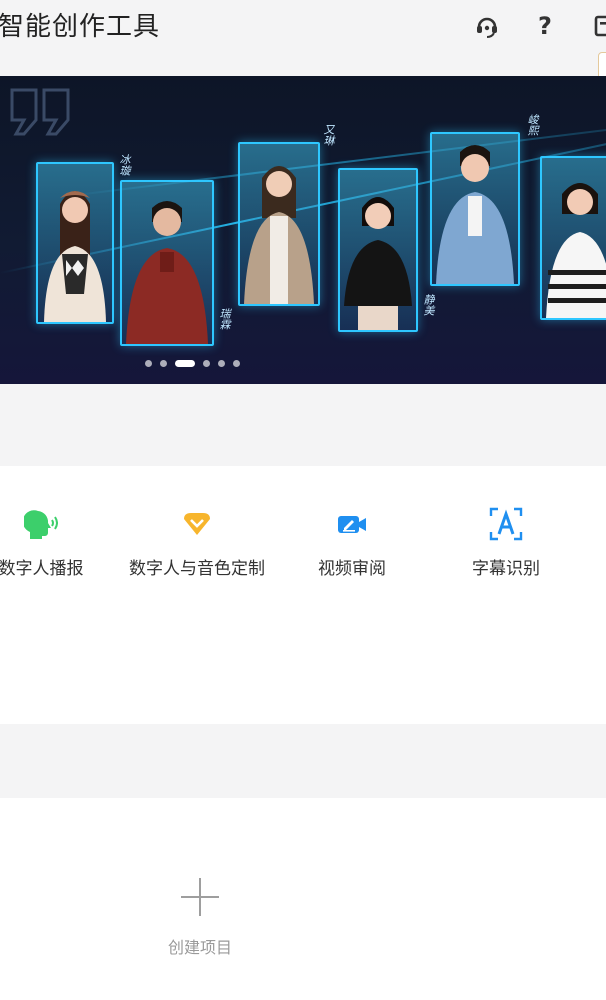 The image size is (606, 1000). I want to click on app-header: 智能创作工具 ?, so click(303, 47).